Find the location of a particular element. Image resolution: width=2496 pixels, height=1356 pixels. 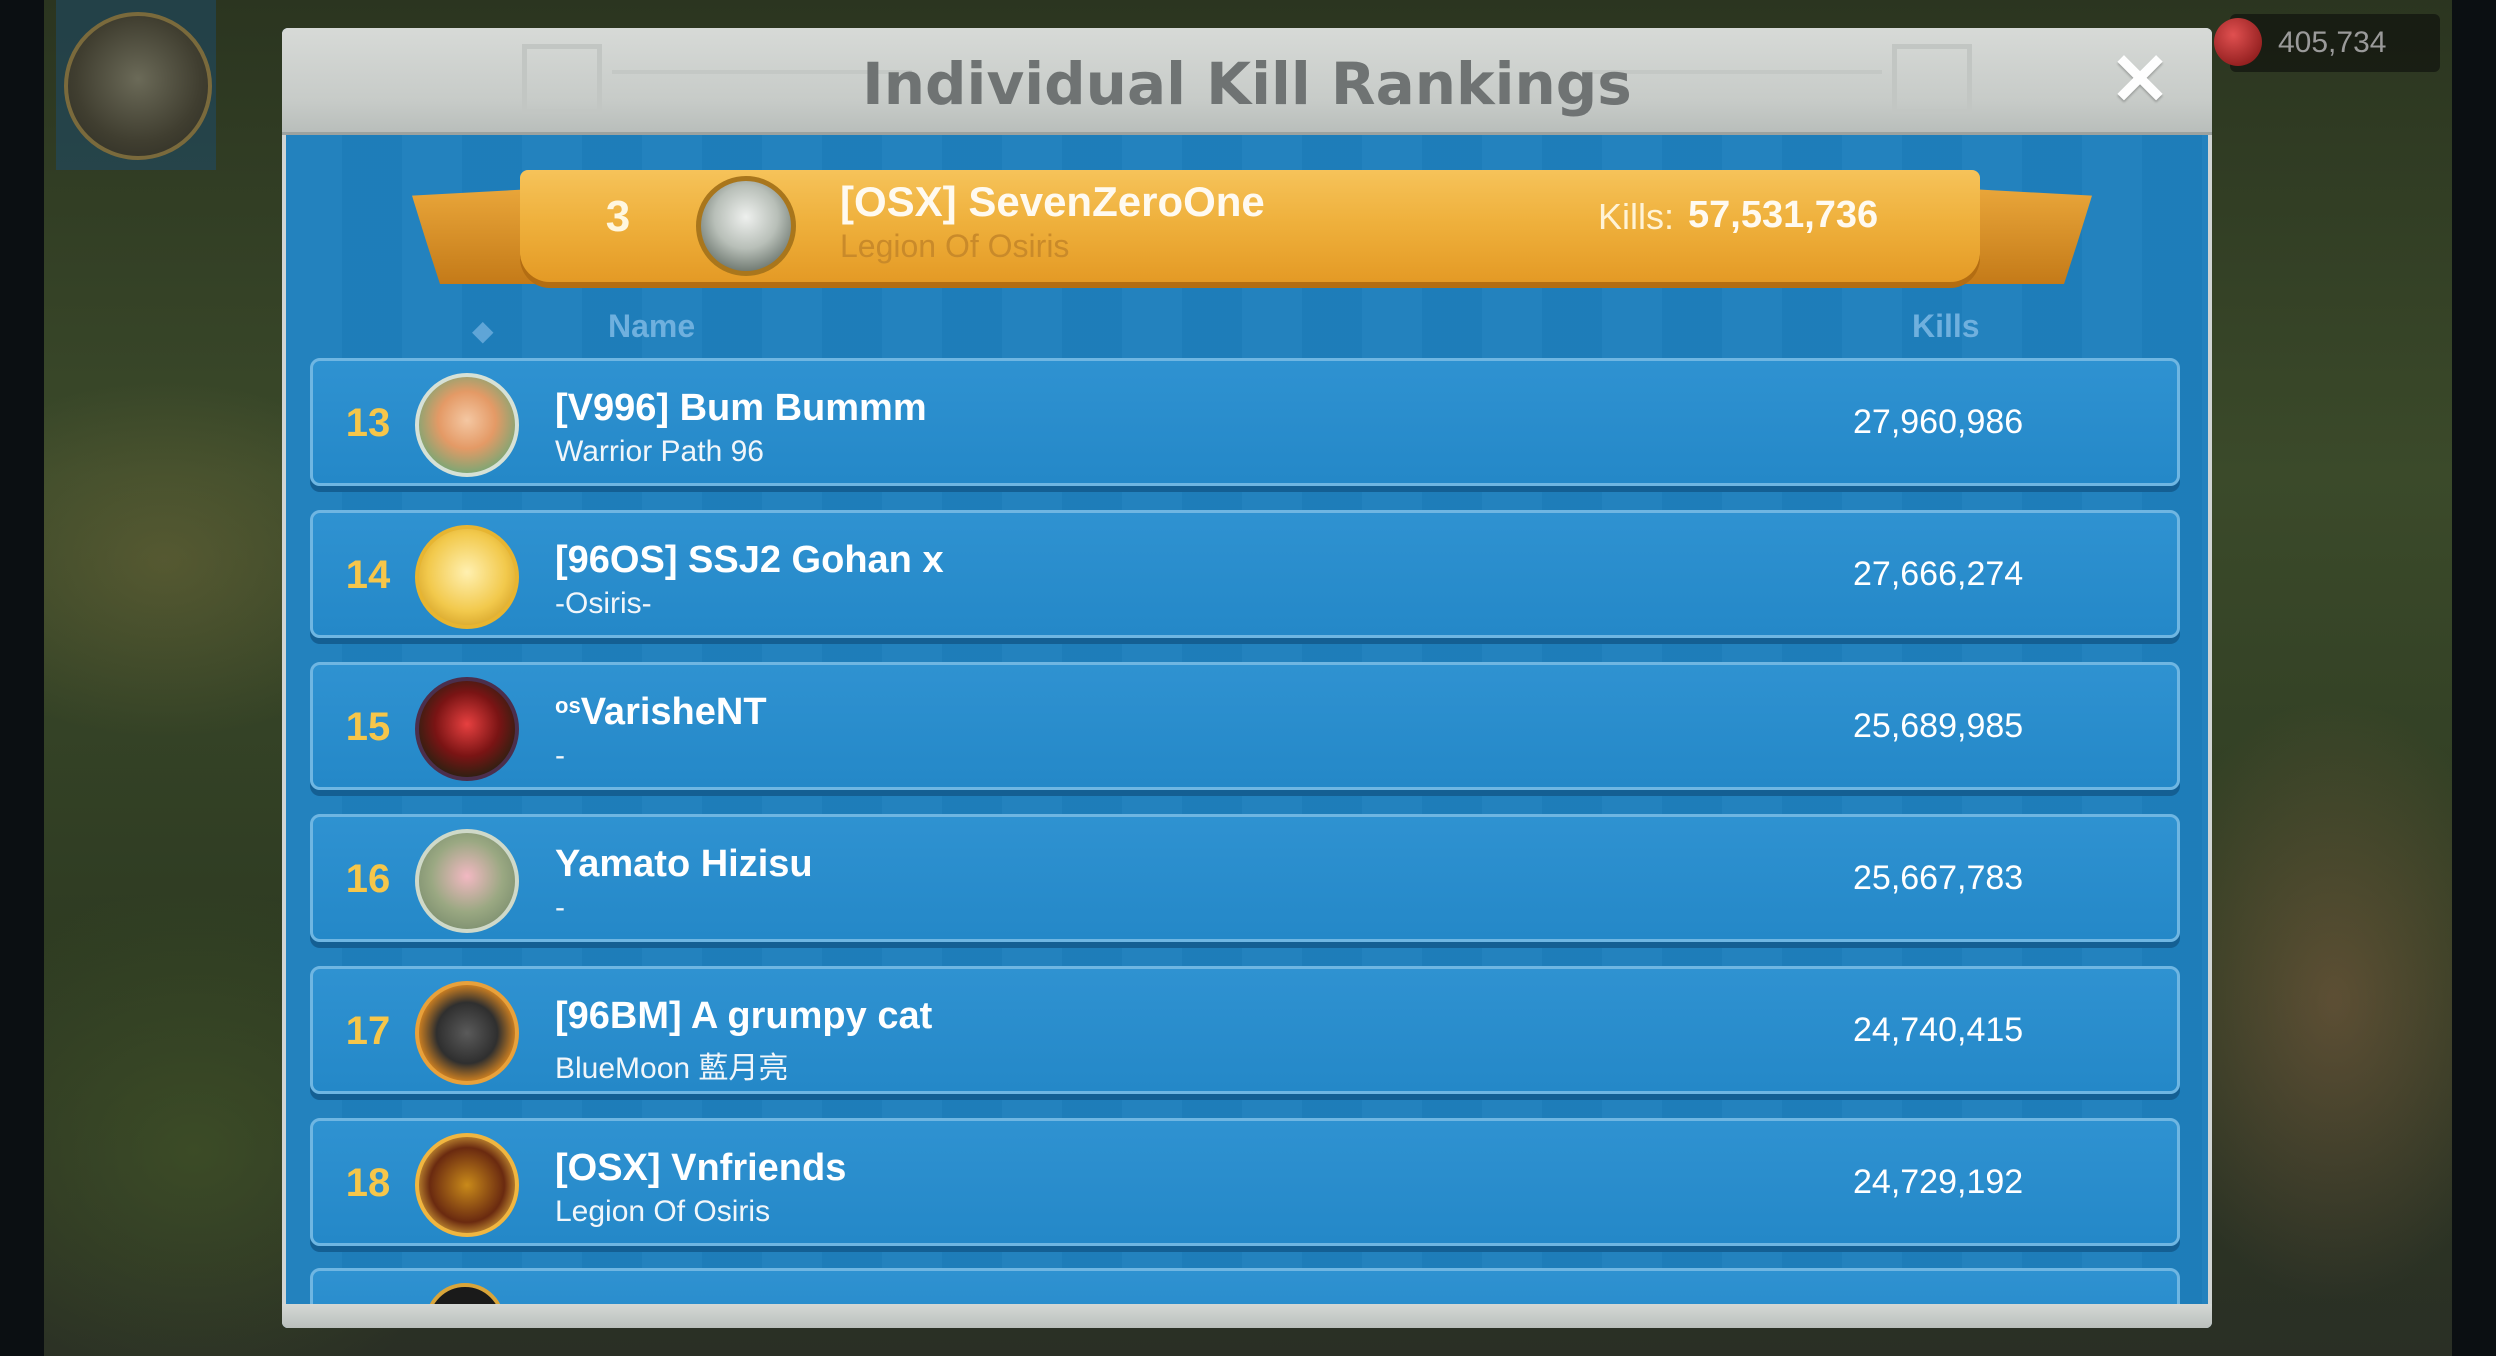

player-name: osVarisheNT is located at coordinates (661, 712).